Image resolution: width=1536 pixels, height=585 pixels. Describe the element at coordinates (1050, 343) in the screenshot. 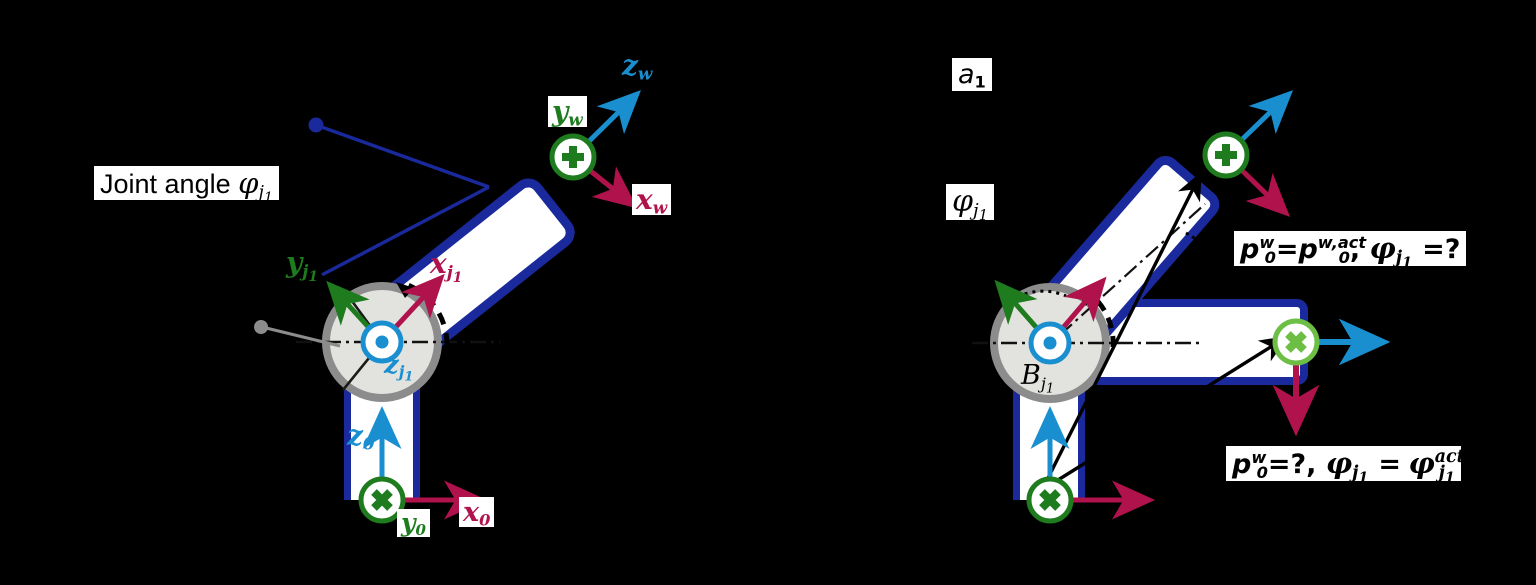

I see `right-axis-z-j1-symbol` at that location.